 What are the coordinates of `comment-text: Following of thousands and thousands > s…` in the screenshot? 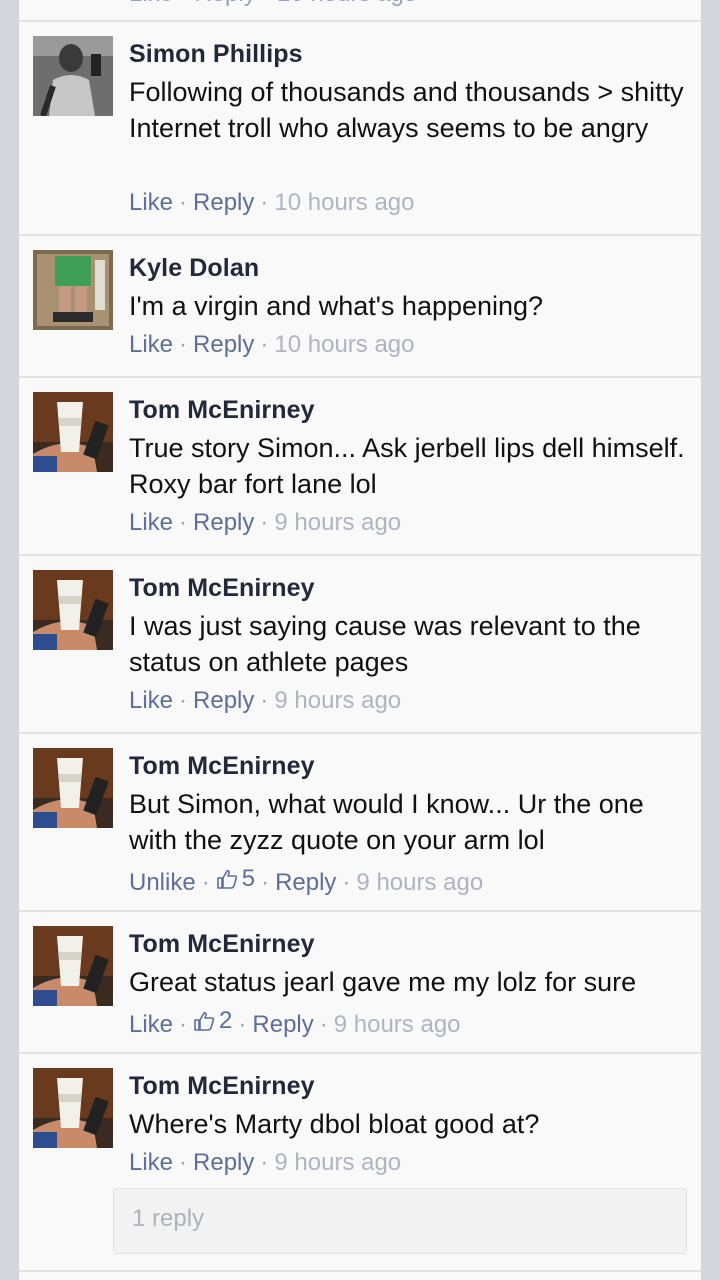 It's located at (406, 110).